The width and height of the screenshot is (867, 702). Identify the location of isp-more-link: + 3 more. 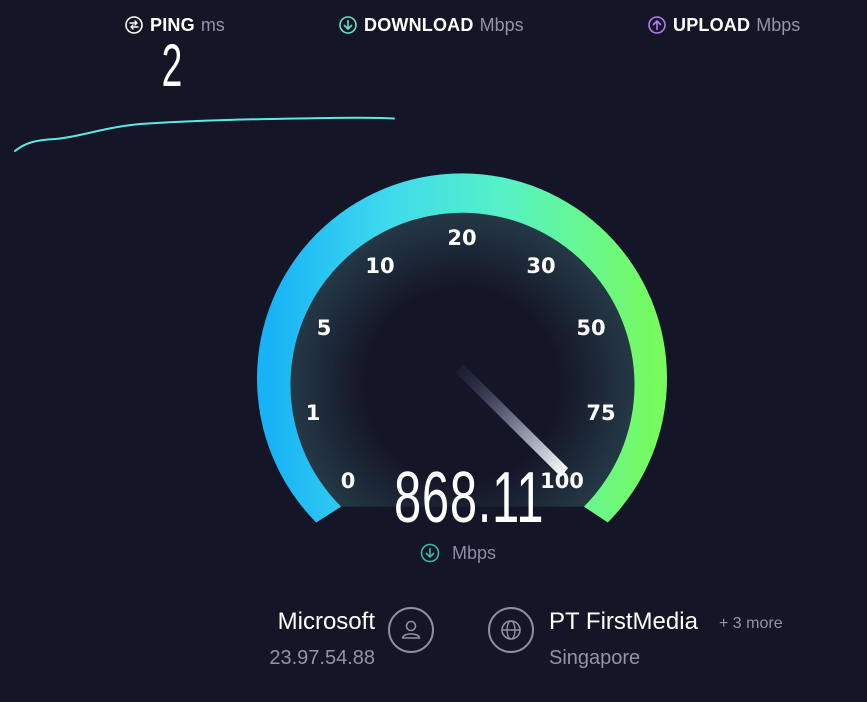
(751, 624).